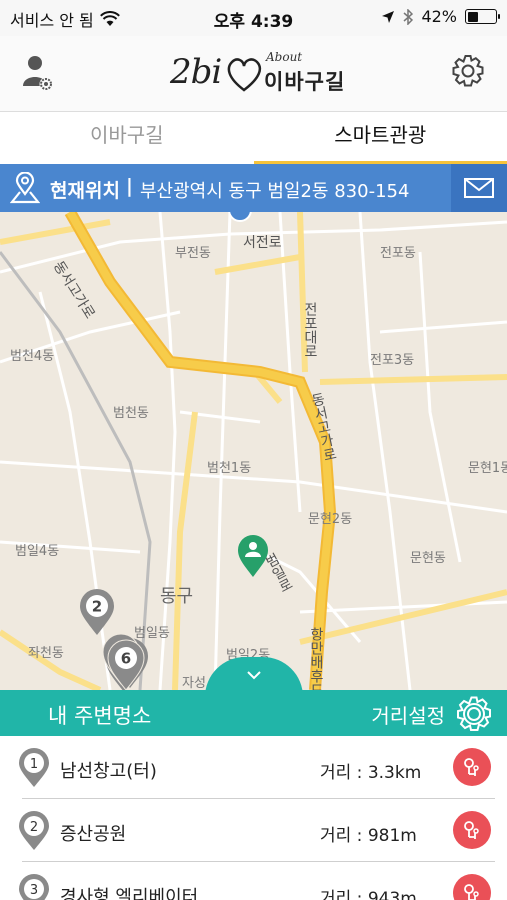 The image size is (507, 900). Describe the element at coordinates (253, 18) in the screenshot. I see `status-bar: 서비스 안 됨 오후 4:39 42%` at that location.